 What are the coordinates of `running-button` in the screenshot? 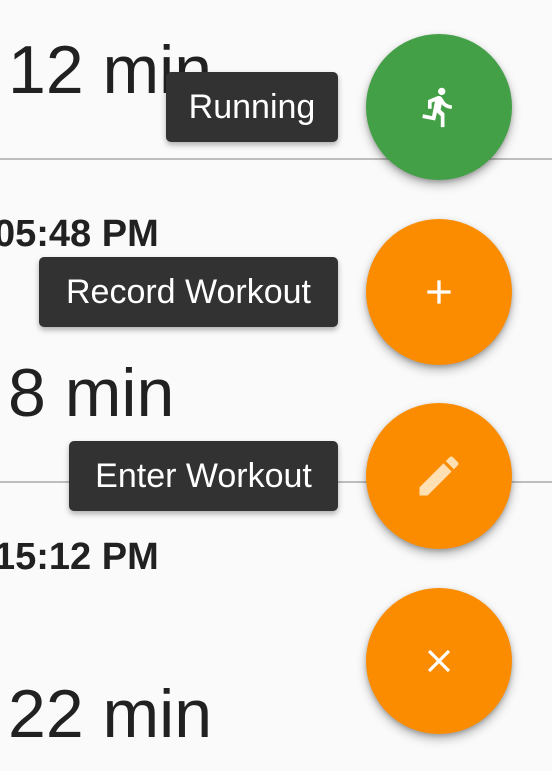 It's located at (439, 107).